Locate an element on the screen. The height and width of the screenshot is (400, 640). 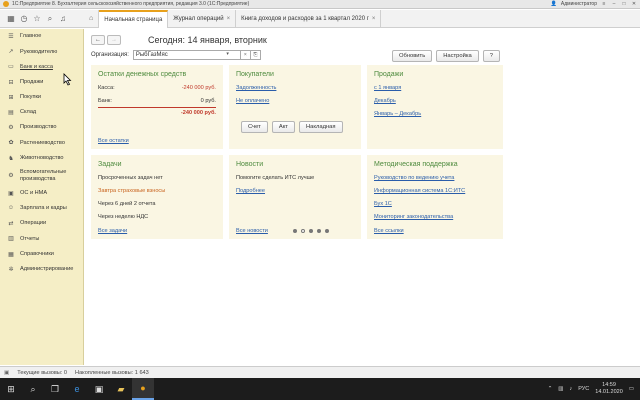
update-button: Обновить is located at coordinates (412, 56).